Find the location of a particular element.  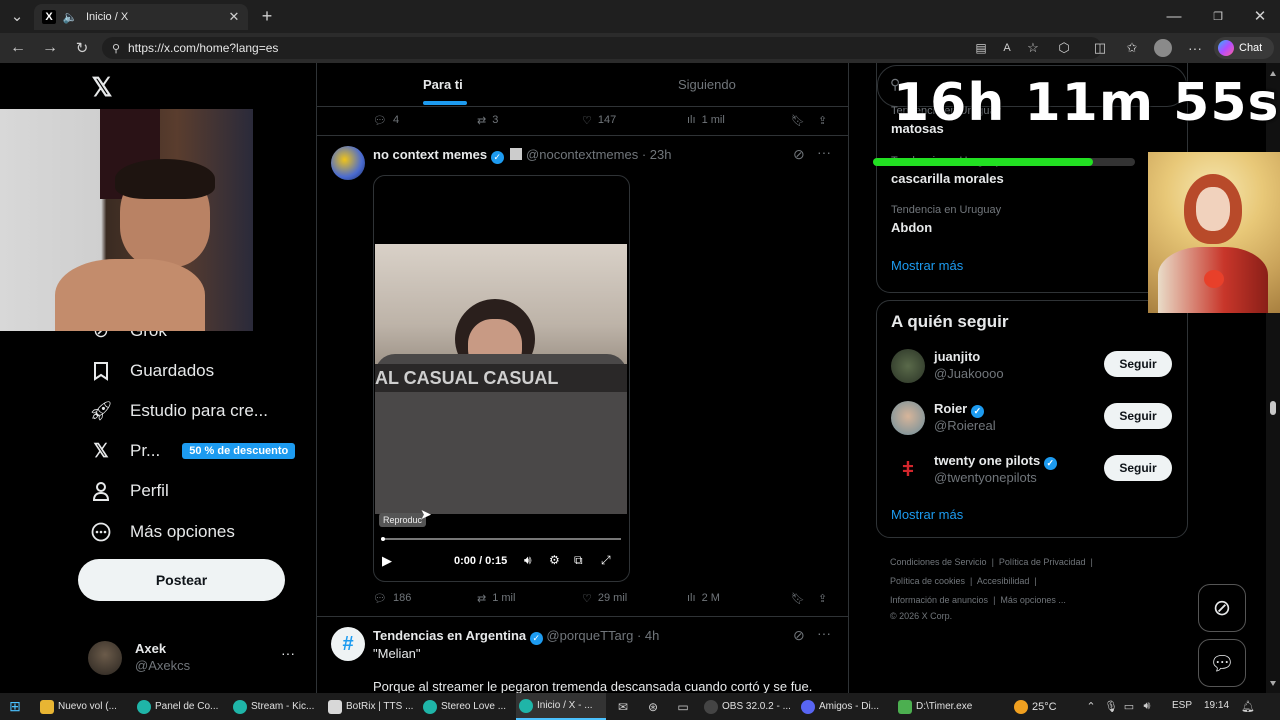

maximize-icon: ❐ is located at coordinates (1218, 16).